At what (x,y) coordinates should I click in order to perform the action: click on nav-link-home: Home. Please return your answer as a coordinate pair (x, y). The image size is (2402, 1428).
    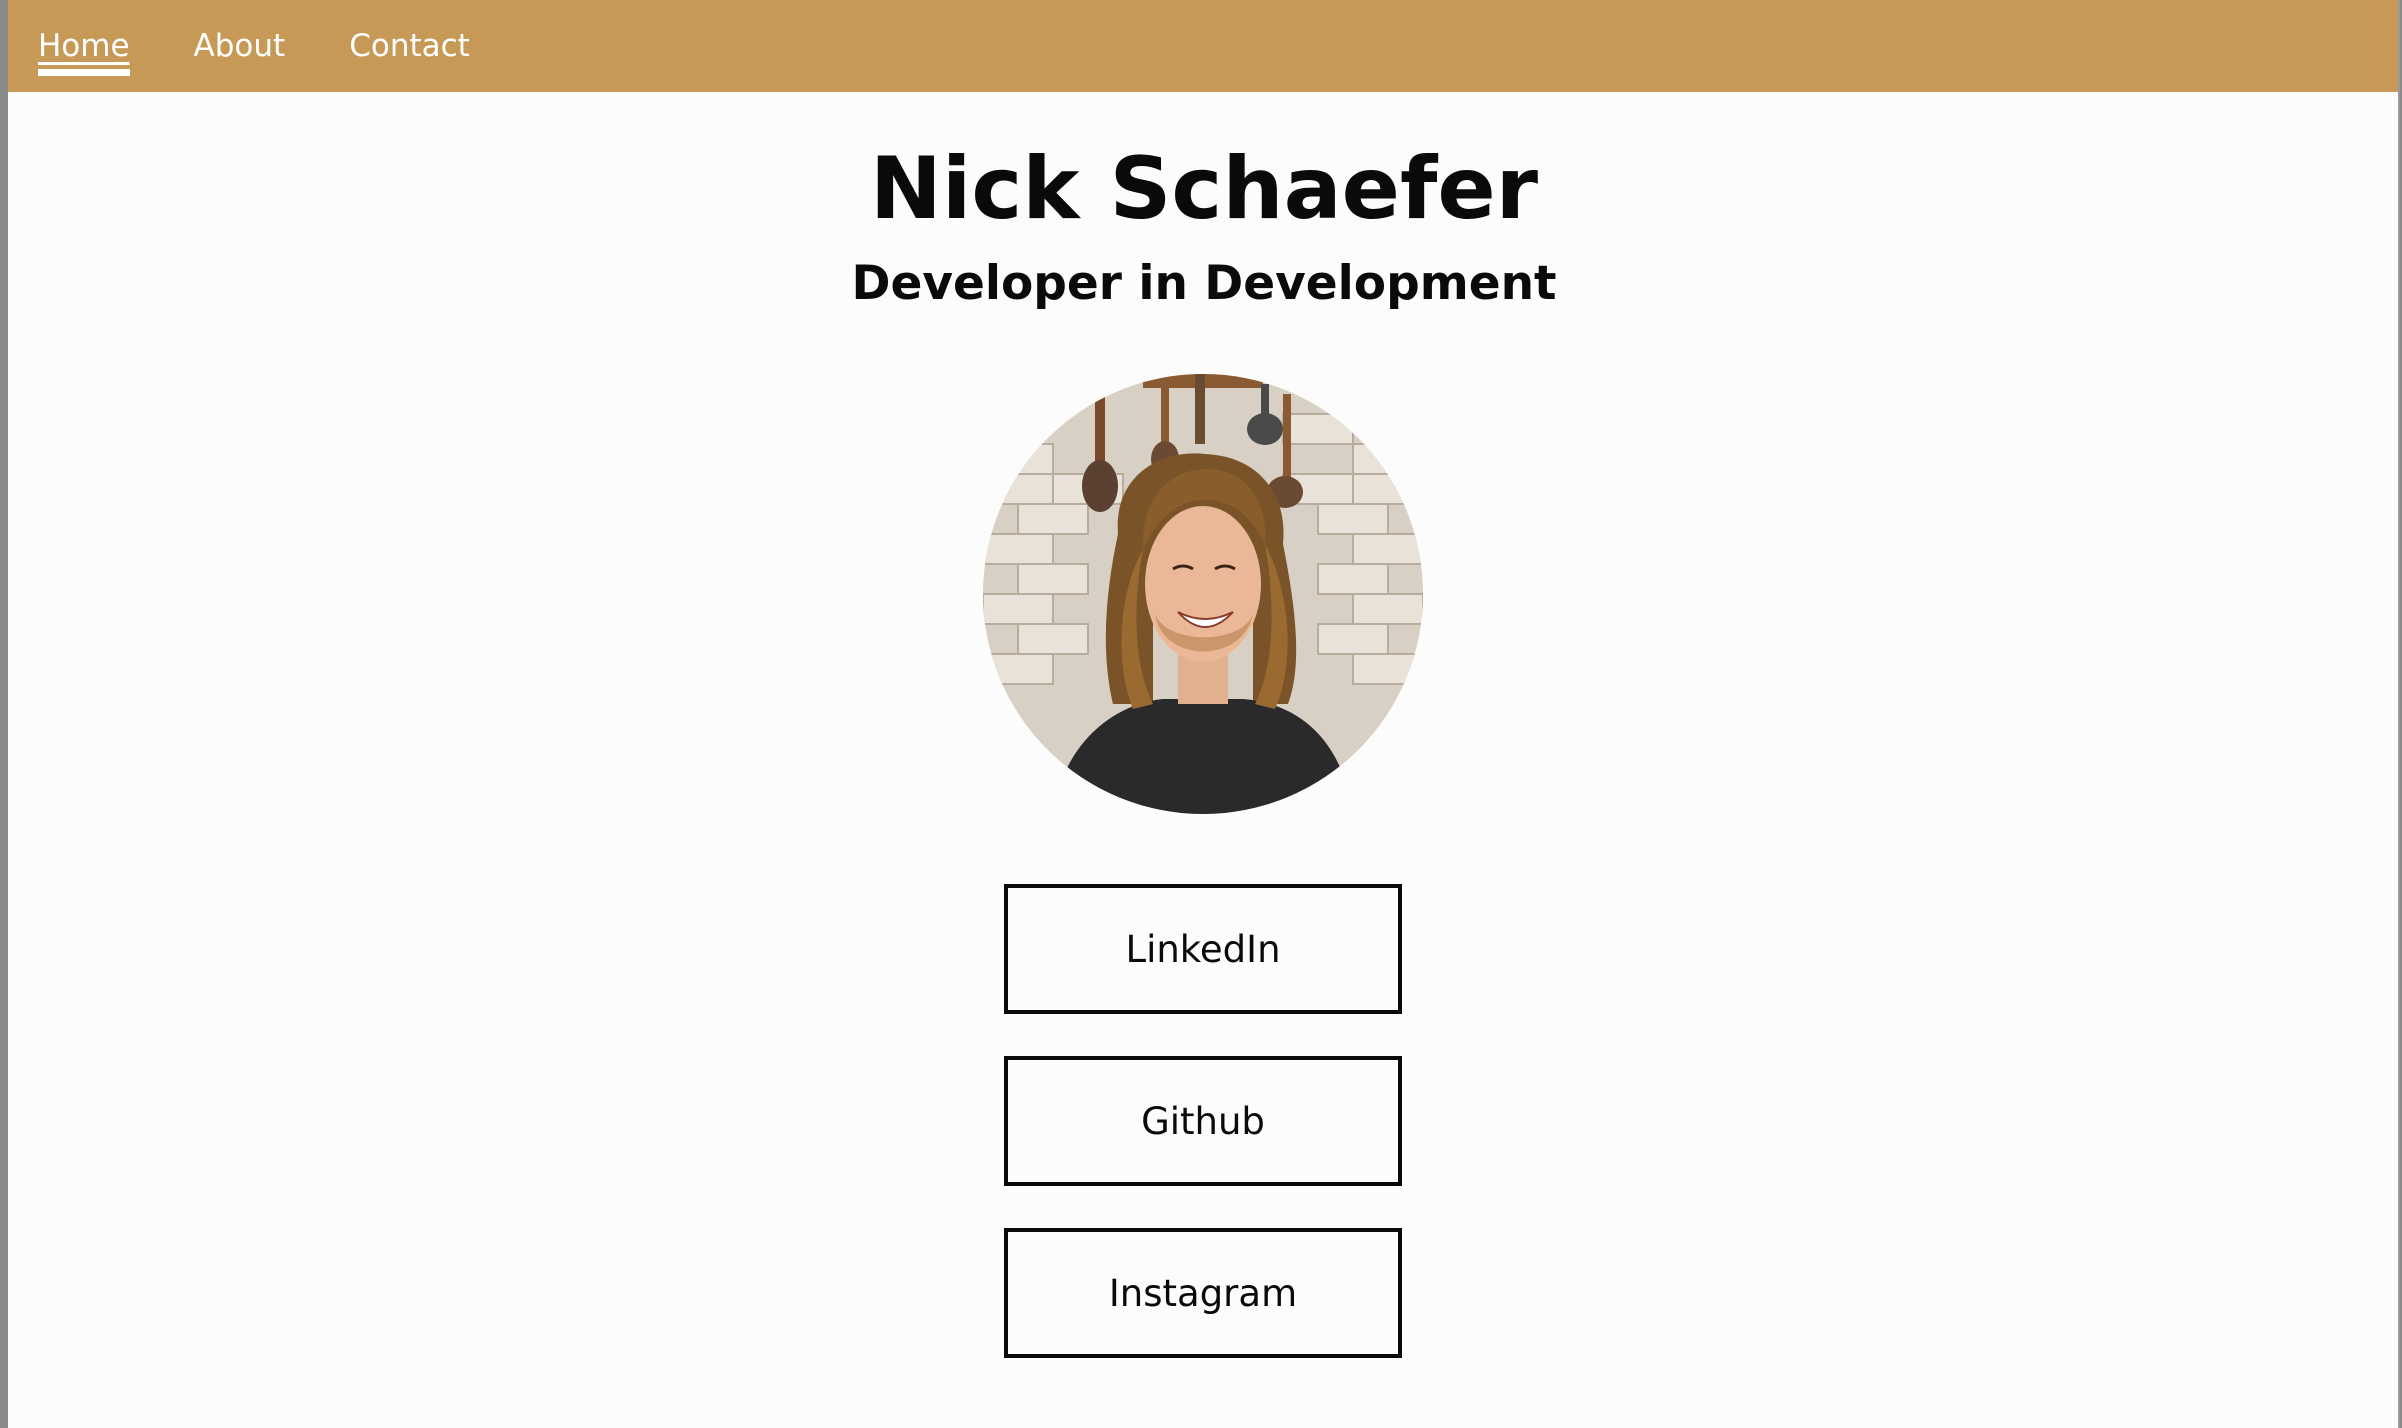
    Looking at the image, I should click on (84, 53).